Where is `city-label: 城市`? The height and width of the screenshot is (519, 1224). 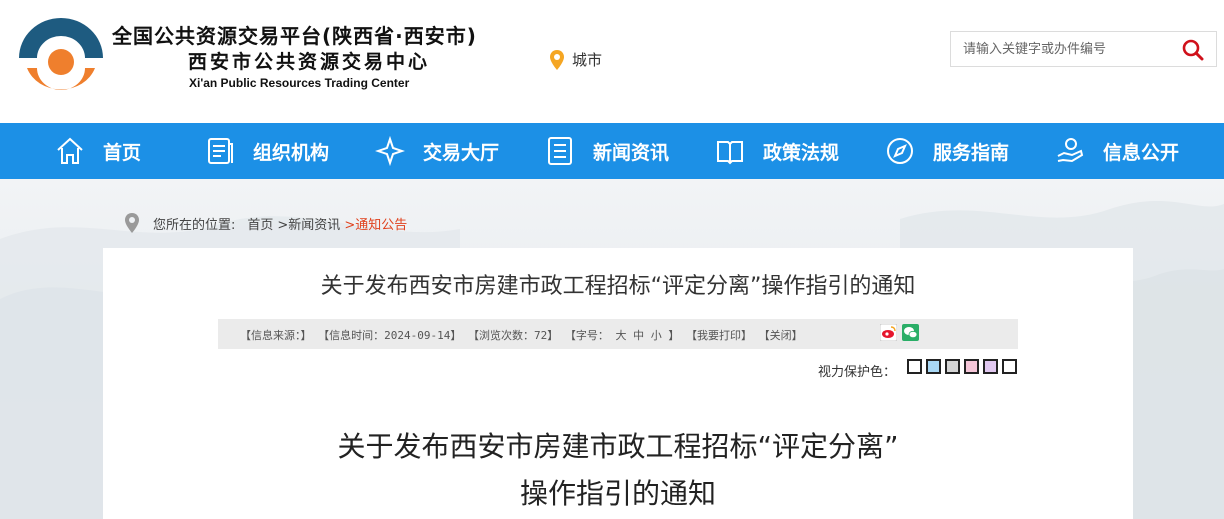 city-label: 城市 is located at coordinates (587, 60).